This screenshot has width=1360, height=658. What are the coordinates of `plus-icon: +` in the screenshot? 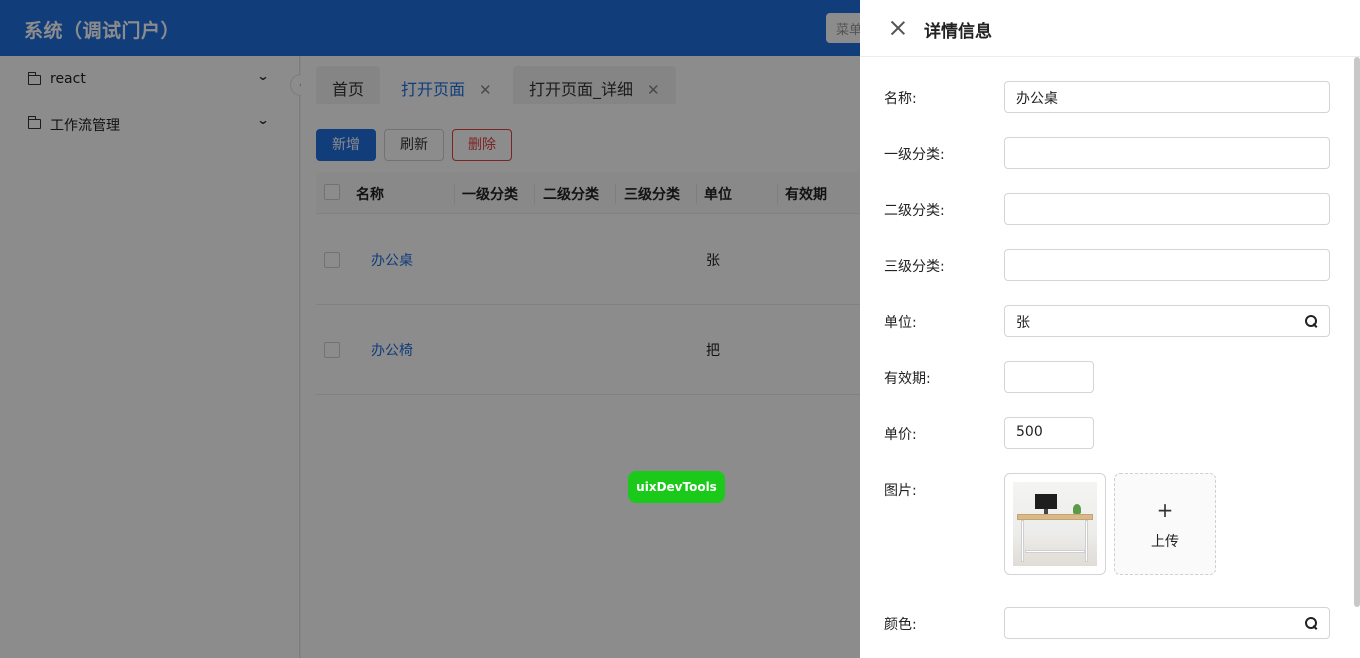 It's located at (1165, 510).